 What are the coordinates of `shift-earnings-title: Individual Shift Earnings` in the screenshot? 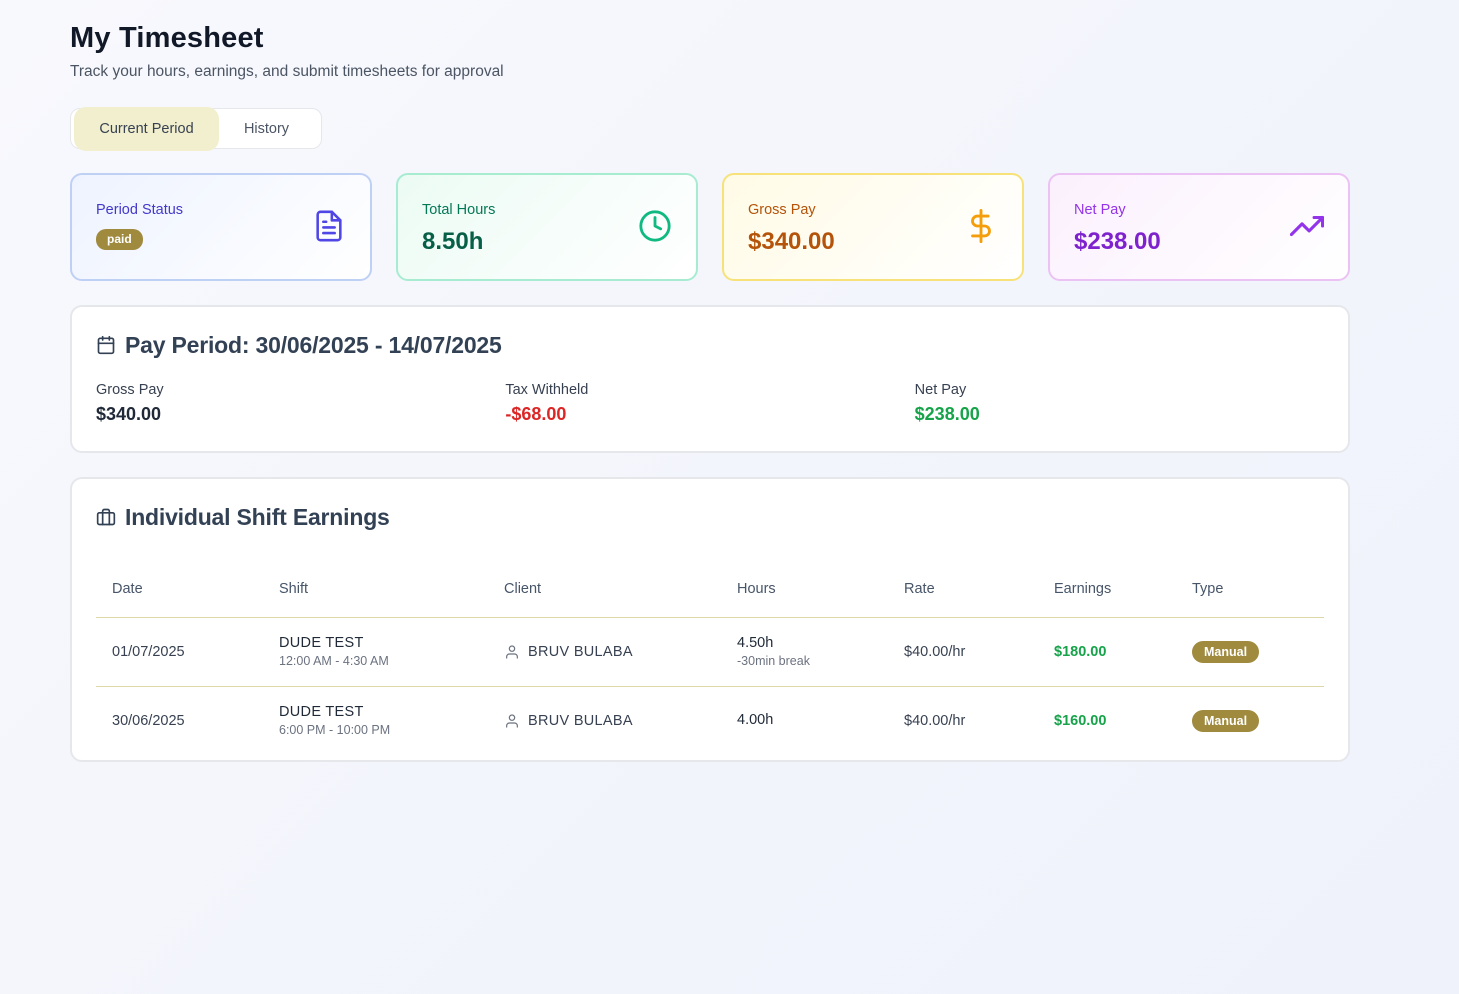 It's located at (257, 517).